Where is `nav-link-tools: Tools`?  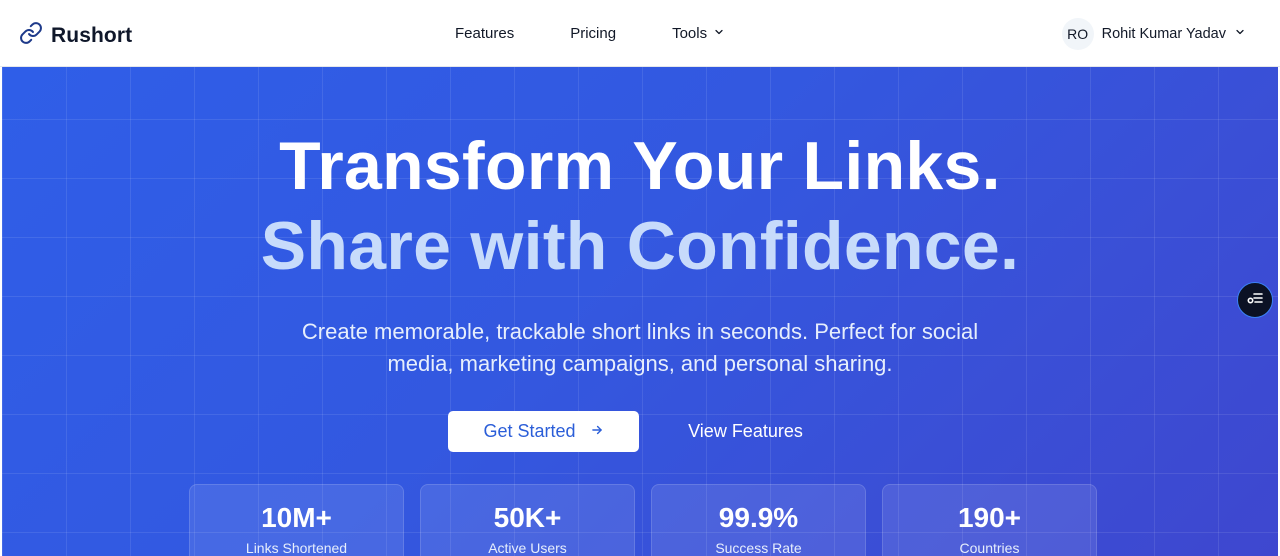 nav-link-tools: Tools is located at coordinates (698, 33).